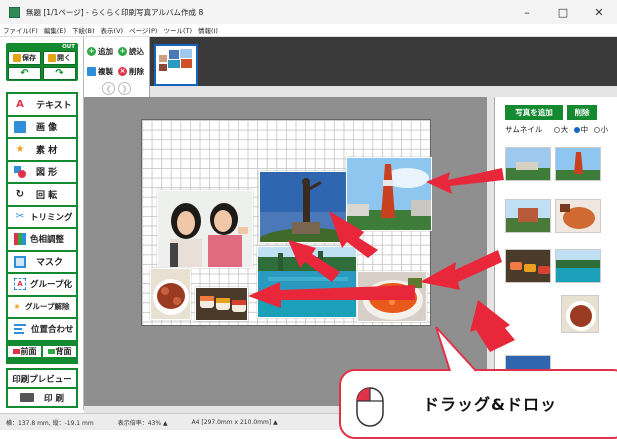 Image resolution: width=617 pixels, height=439 pixels. Describe the element at coordinates (524, 129) in the screenshot. I see `thumbnail-size-label: サムネイル` at that location.